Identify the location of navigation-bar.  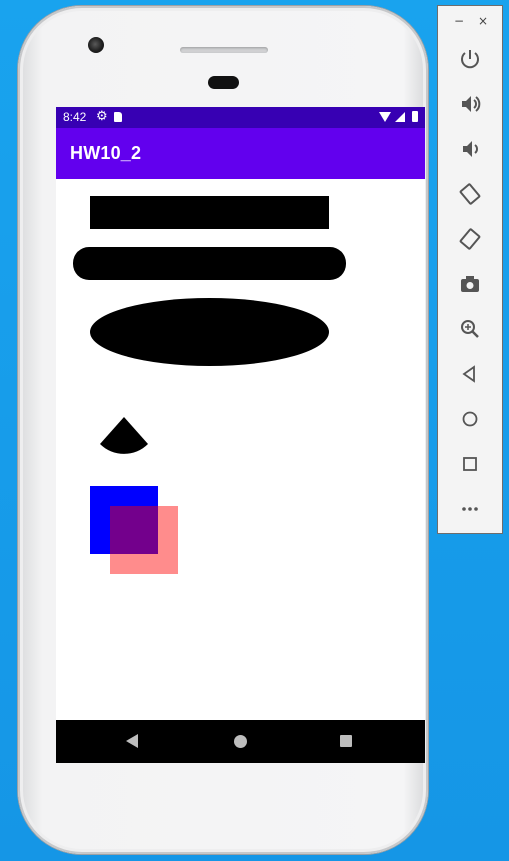
(240, 741).